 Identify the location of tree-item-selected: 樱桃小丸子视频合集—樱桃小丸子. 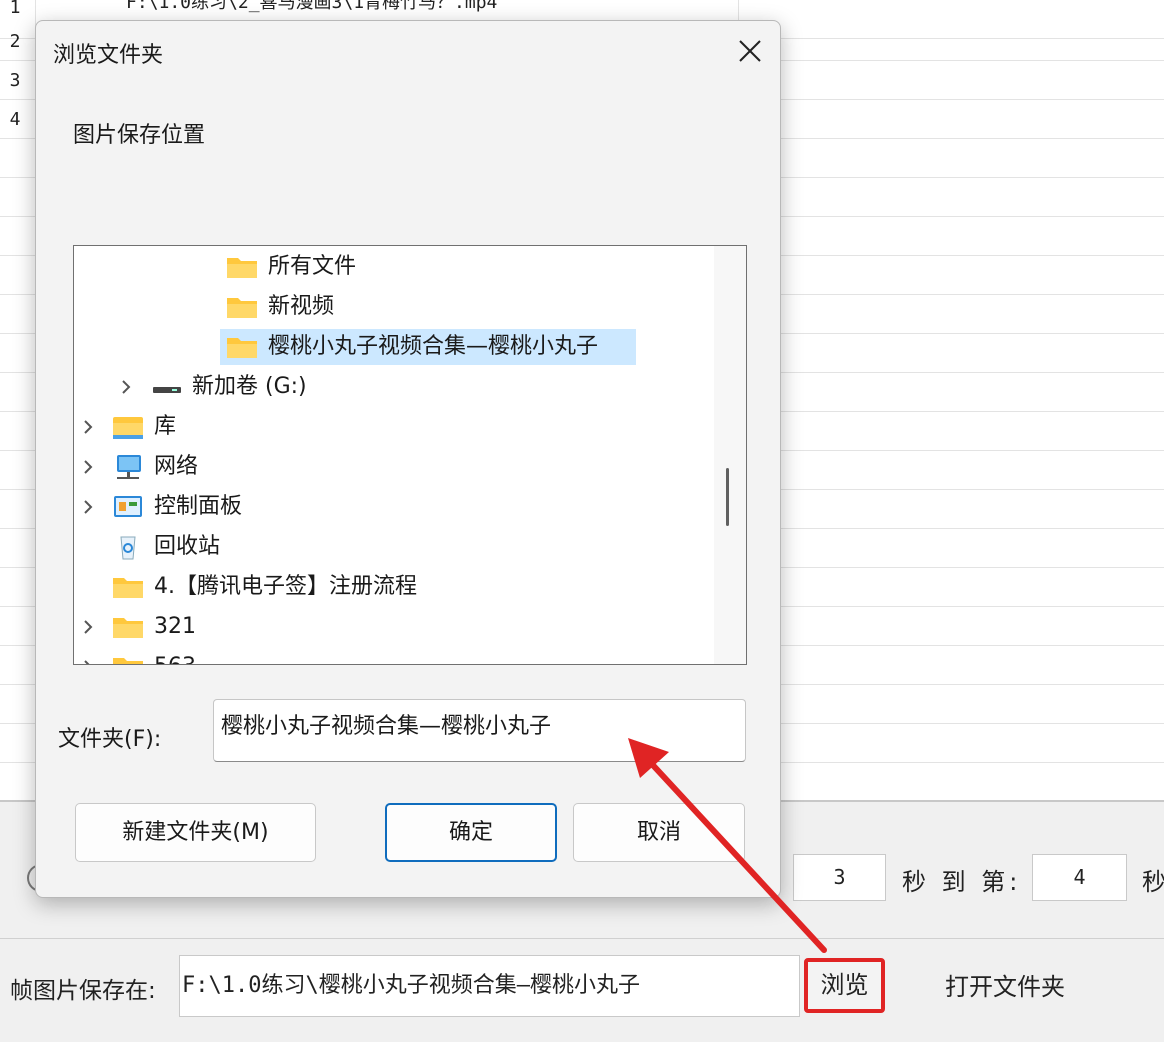
(428, 347).